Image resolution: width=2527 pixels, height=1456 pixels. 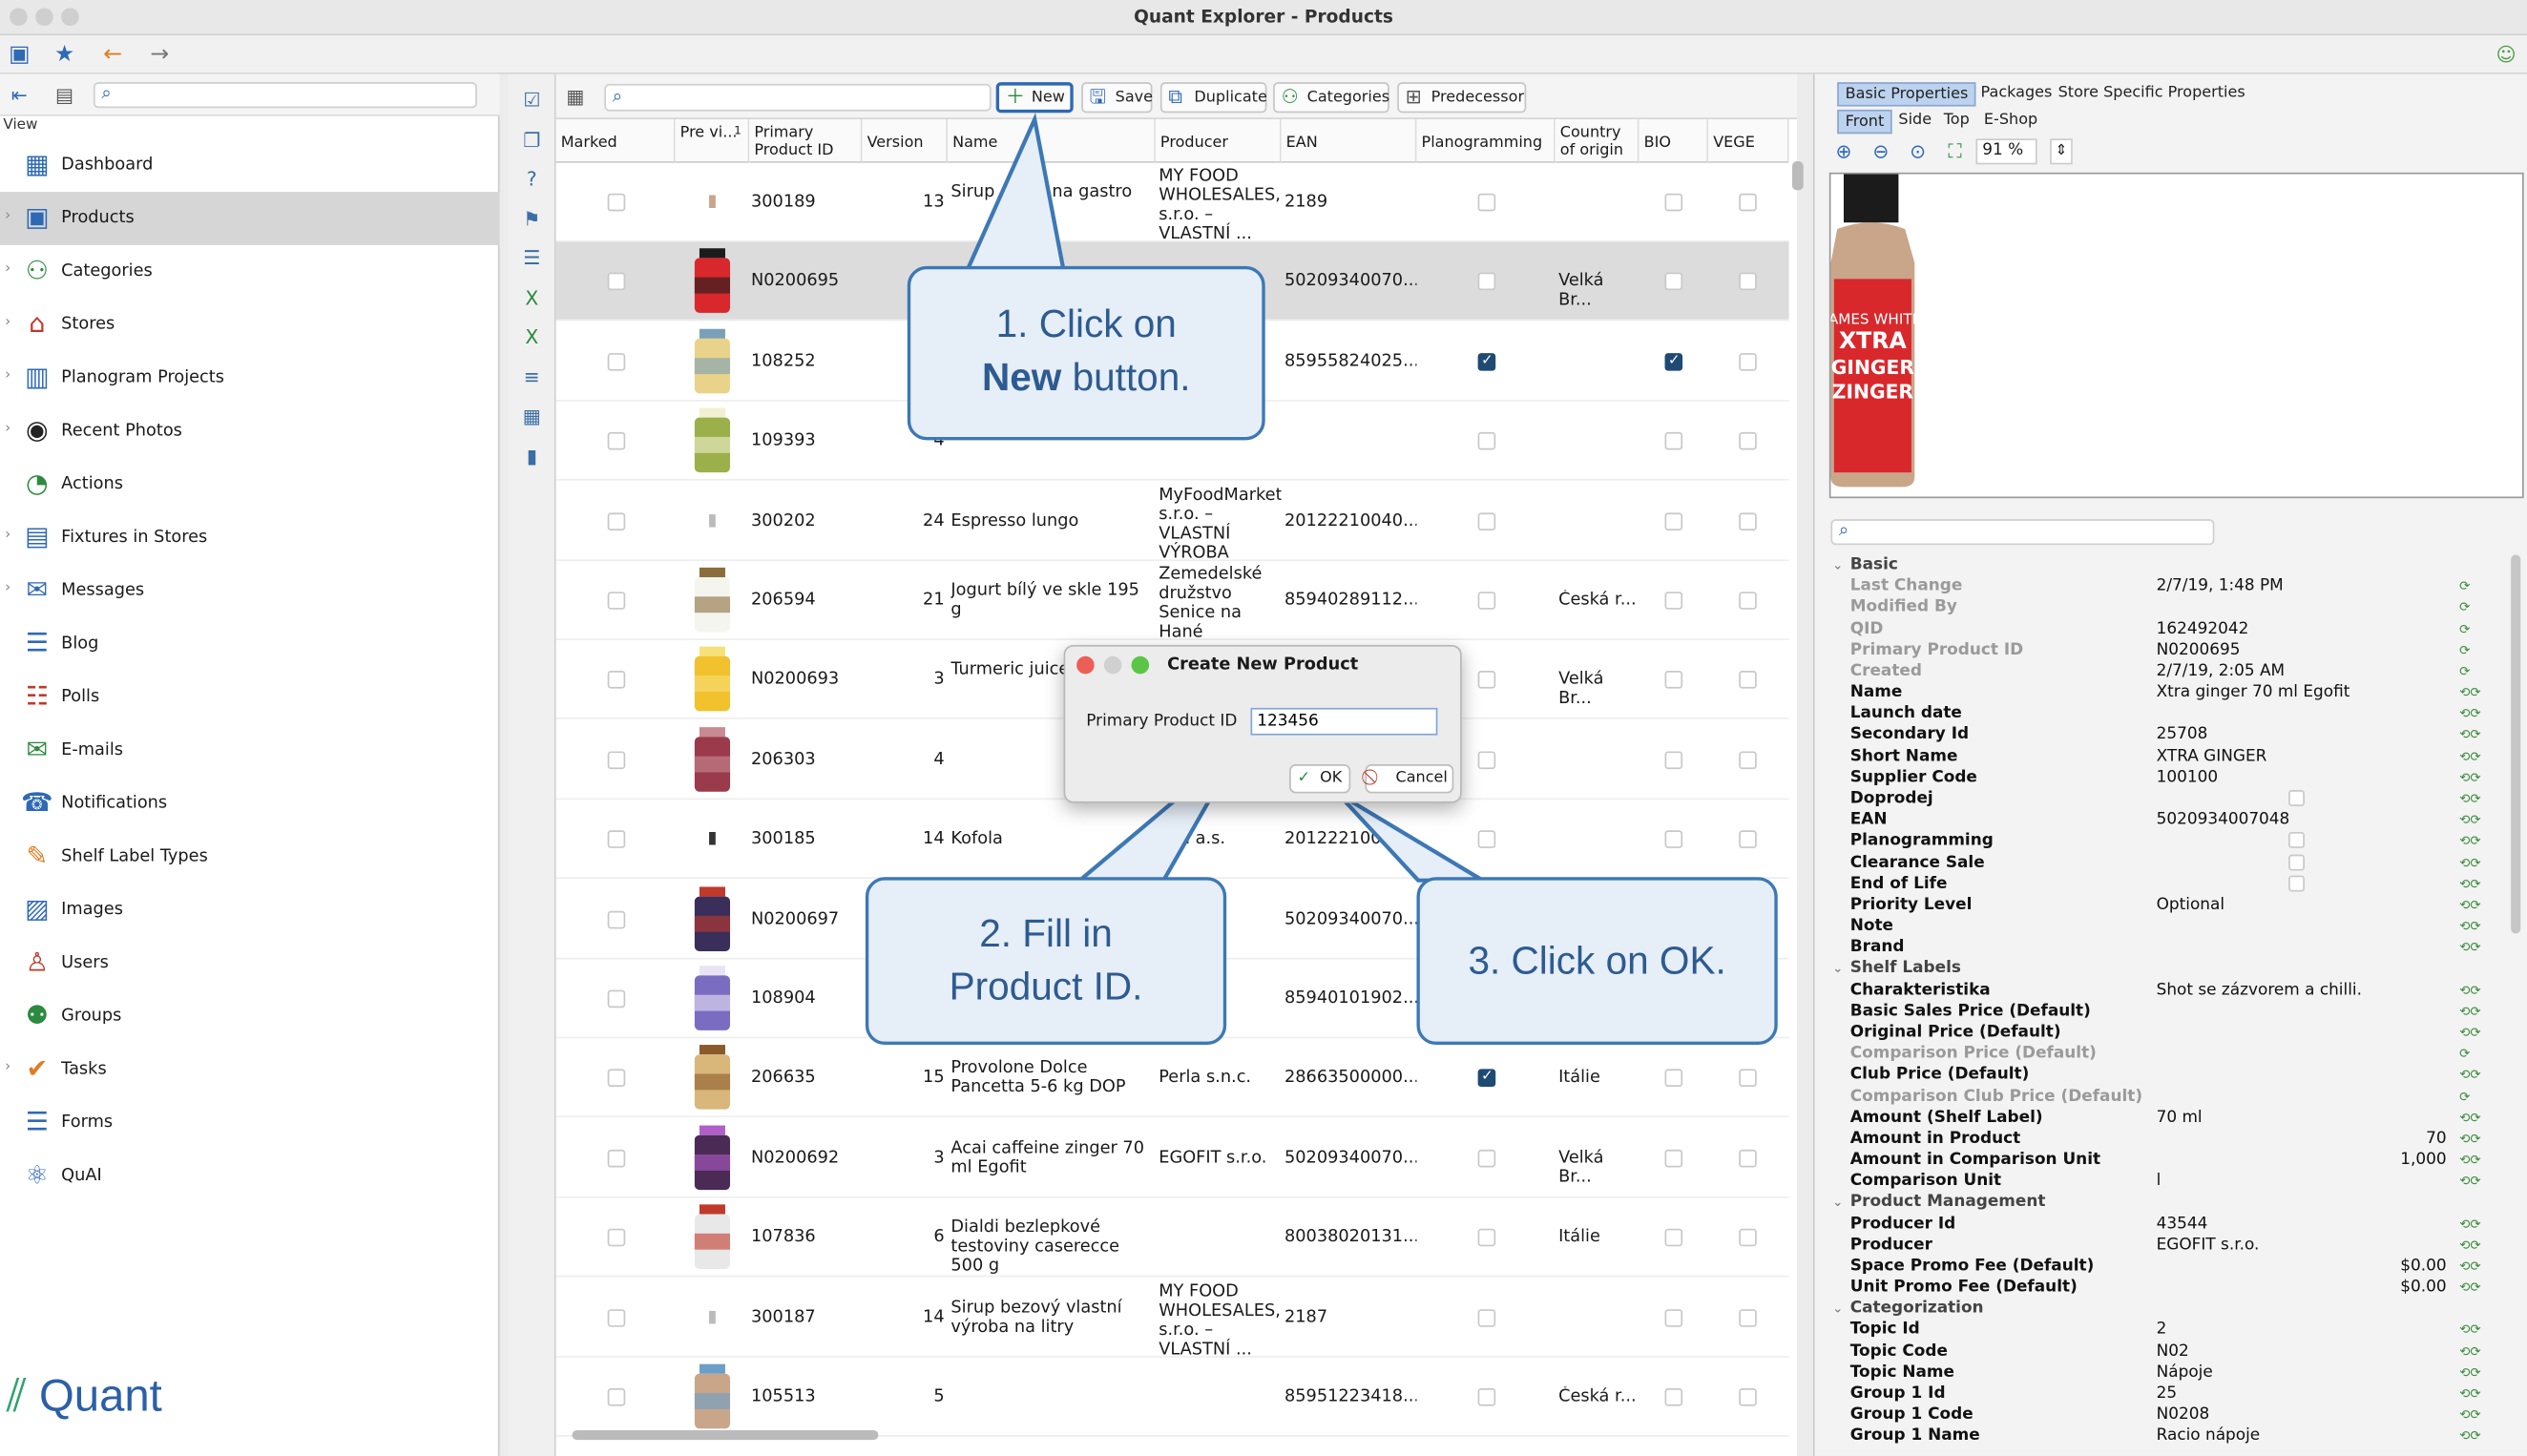 I want to click on property-value: 100100, so click(x=2302, y=778).